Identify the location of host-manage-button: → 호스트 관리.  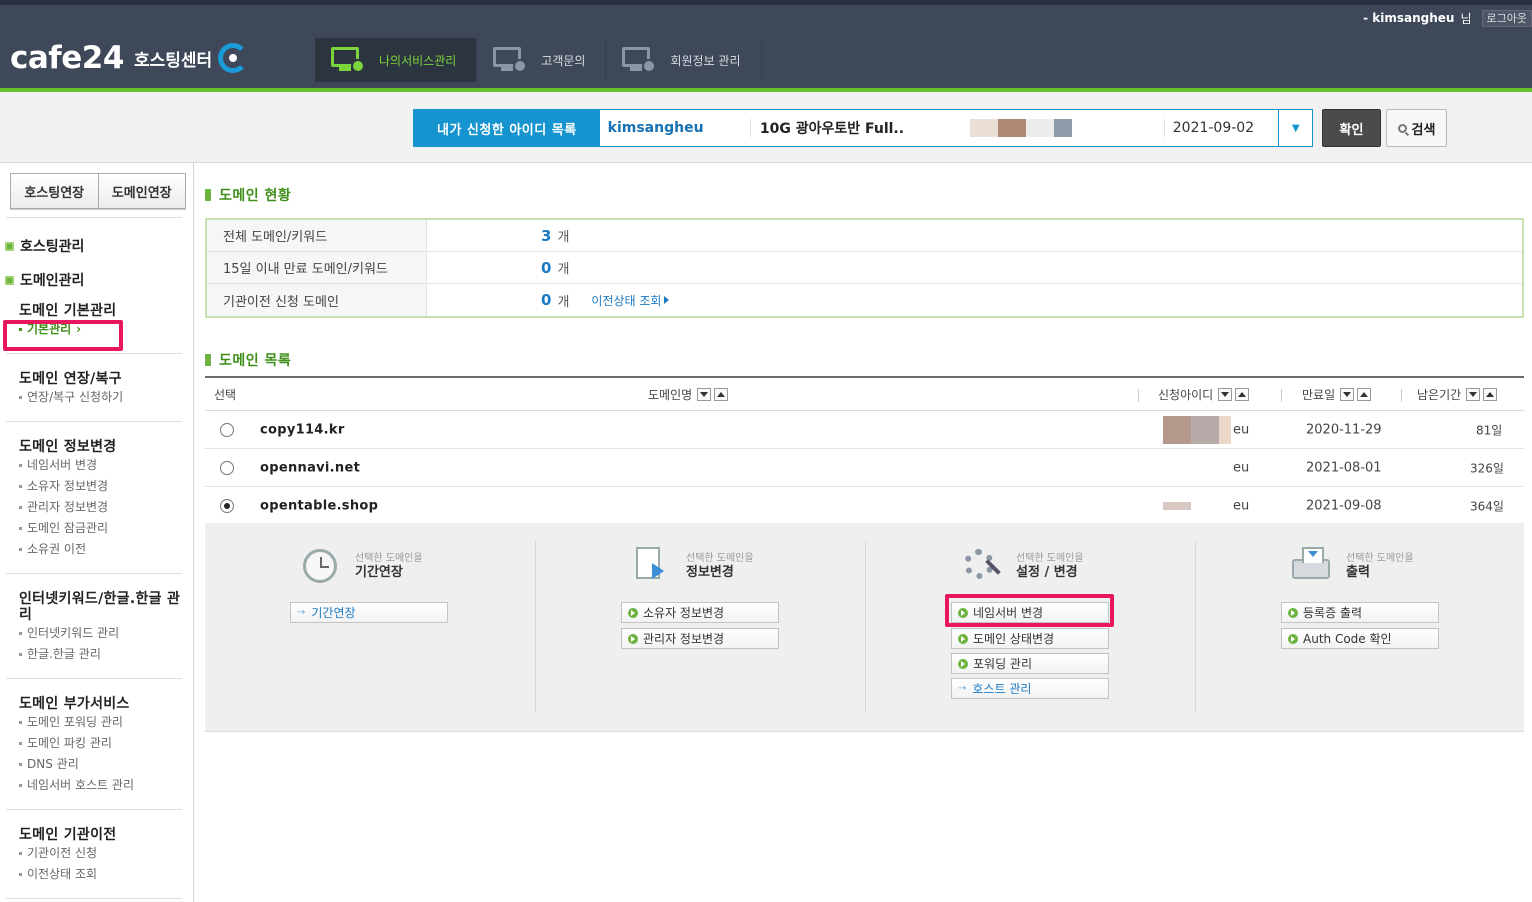
(1030, 688).